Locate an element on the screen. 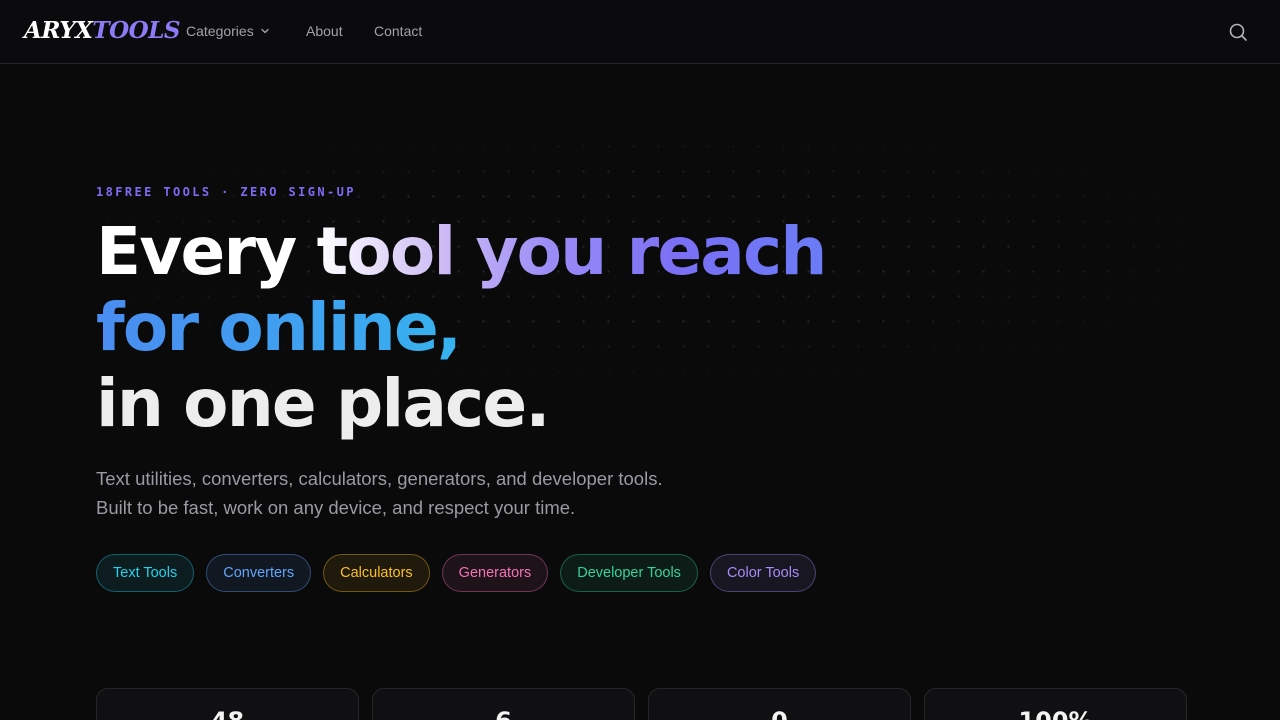  nav-about: About is located at coordinates (324, 31).